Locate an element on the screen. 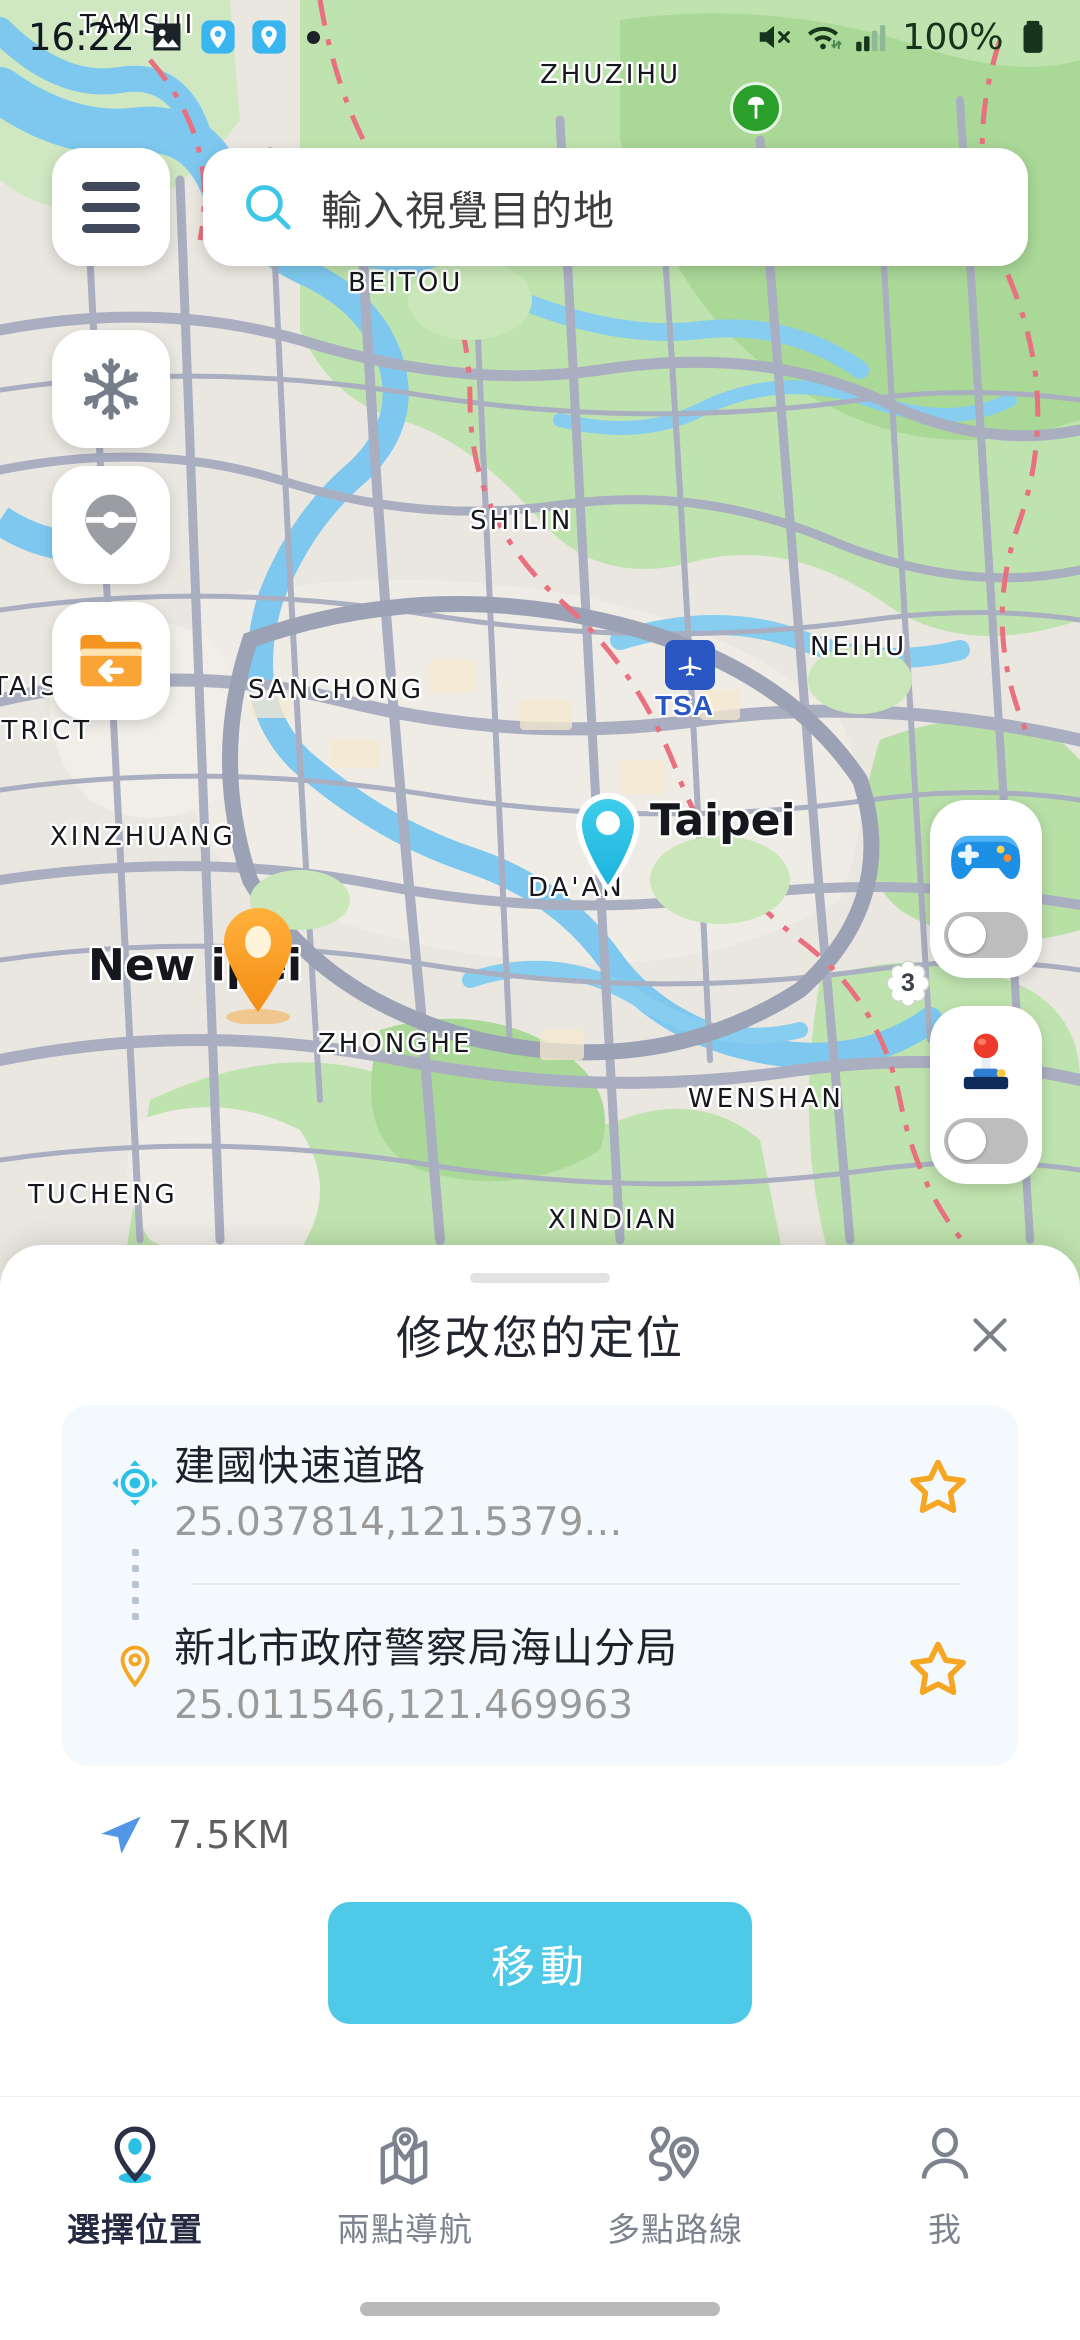 Image resolution: width=1080 pixels, height=2340 pixels. map-pin-folded-icon is located at coordinates (404, 2155).